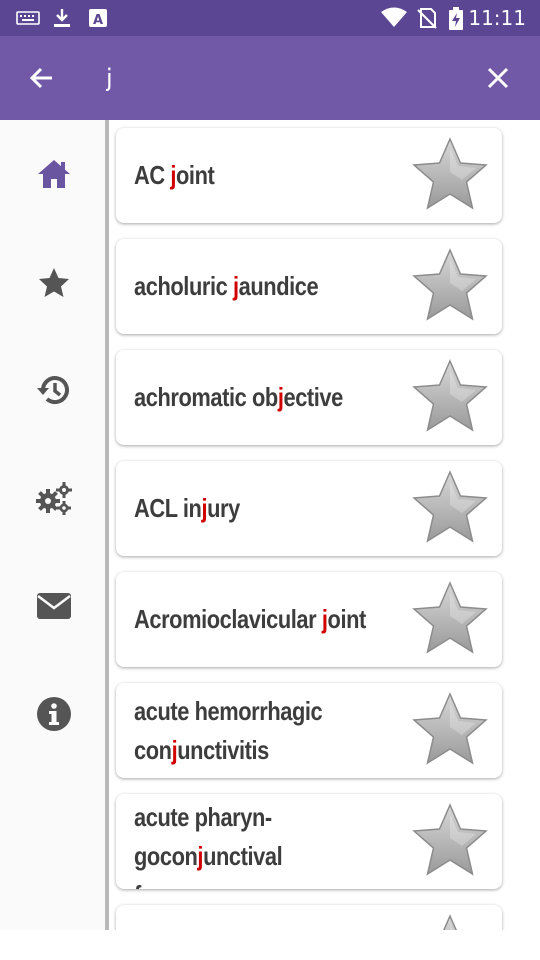  I want to click on list-item: AC joint, so click(309, 175).